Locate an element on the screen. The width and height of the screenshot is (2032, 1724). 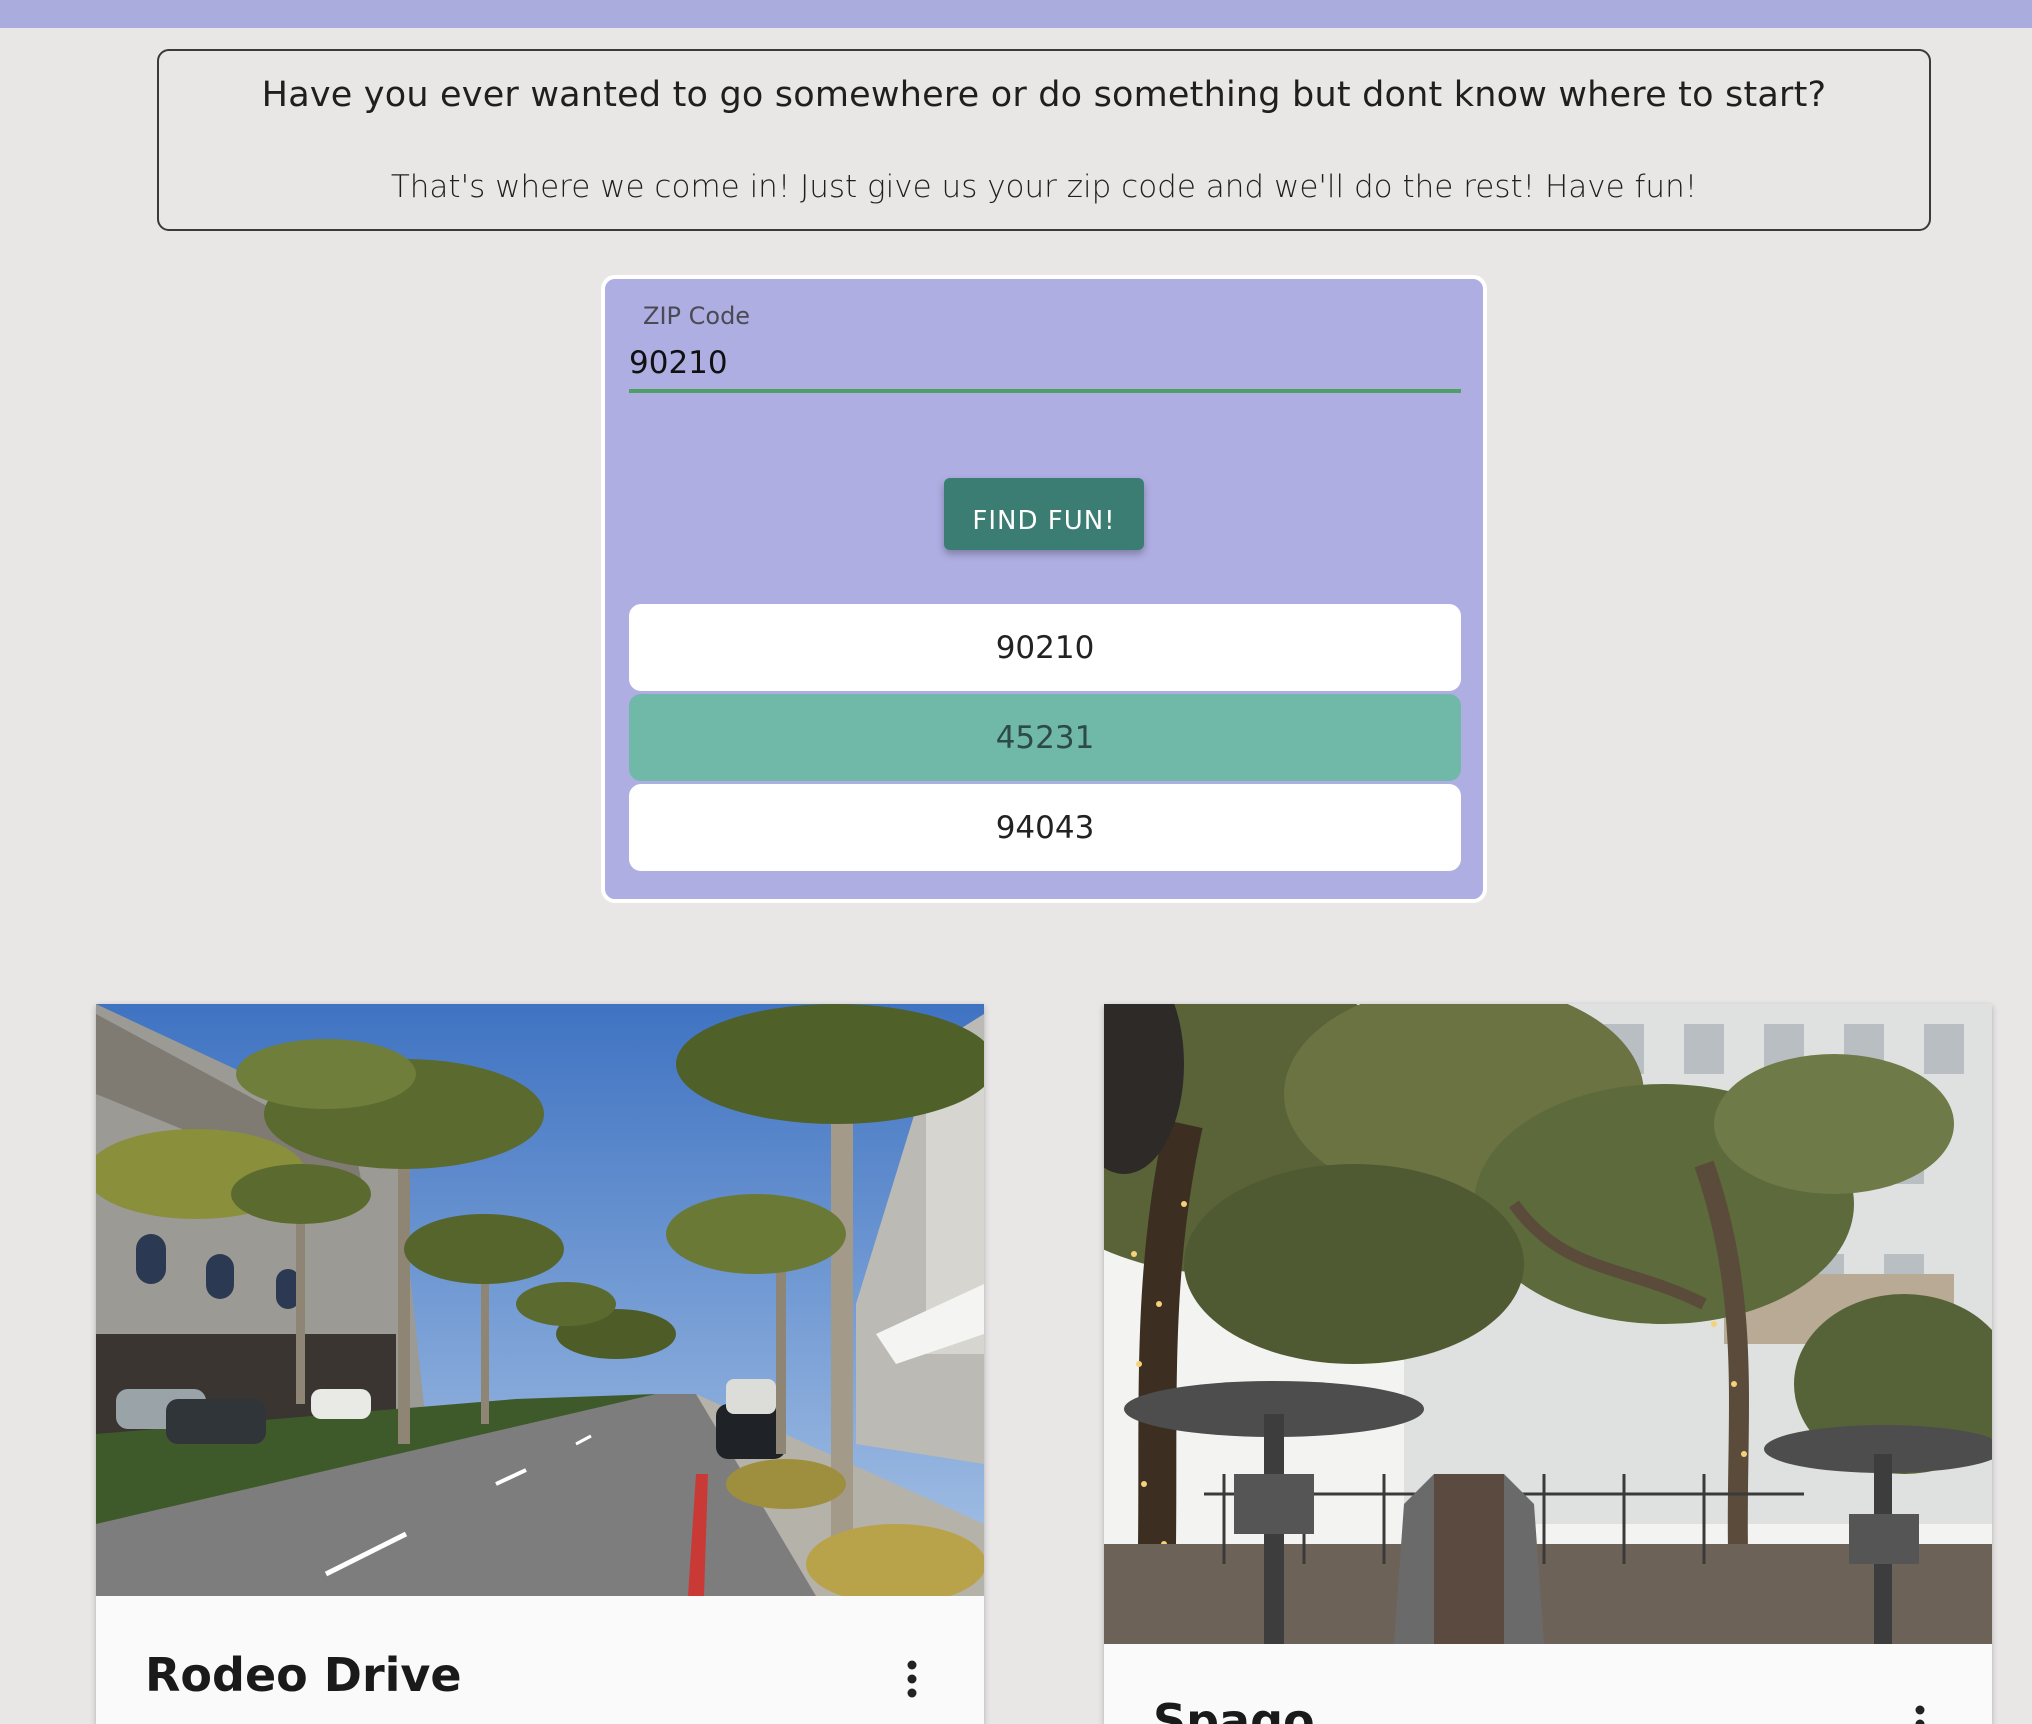
zip-suggestion-list: 90210 45231 94043 is located at coordinates (1045, 739).